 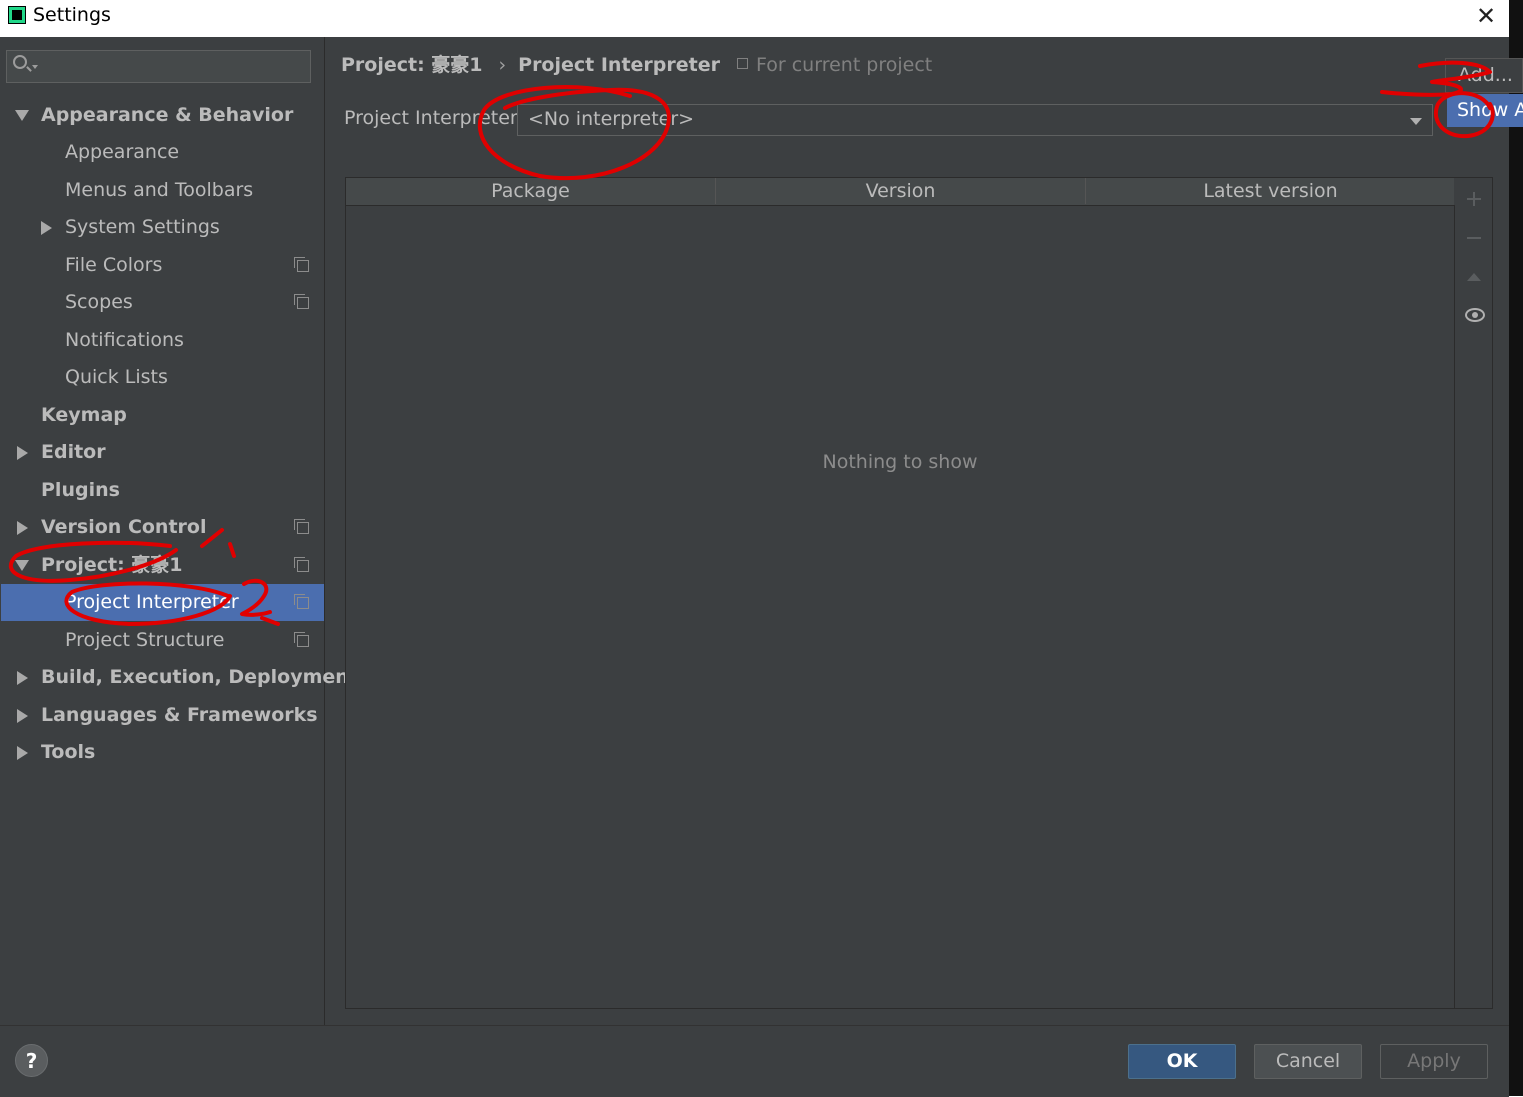 I want to click on chevron-down-icon, so click(x=1416, y=121).